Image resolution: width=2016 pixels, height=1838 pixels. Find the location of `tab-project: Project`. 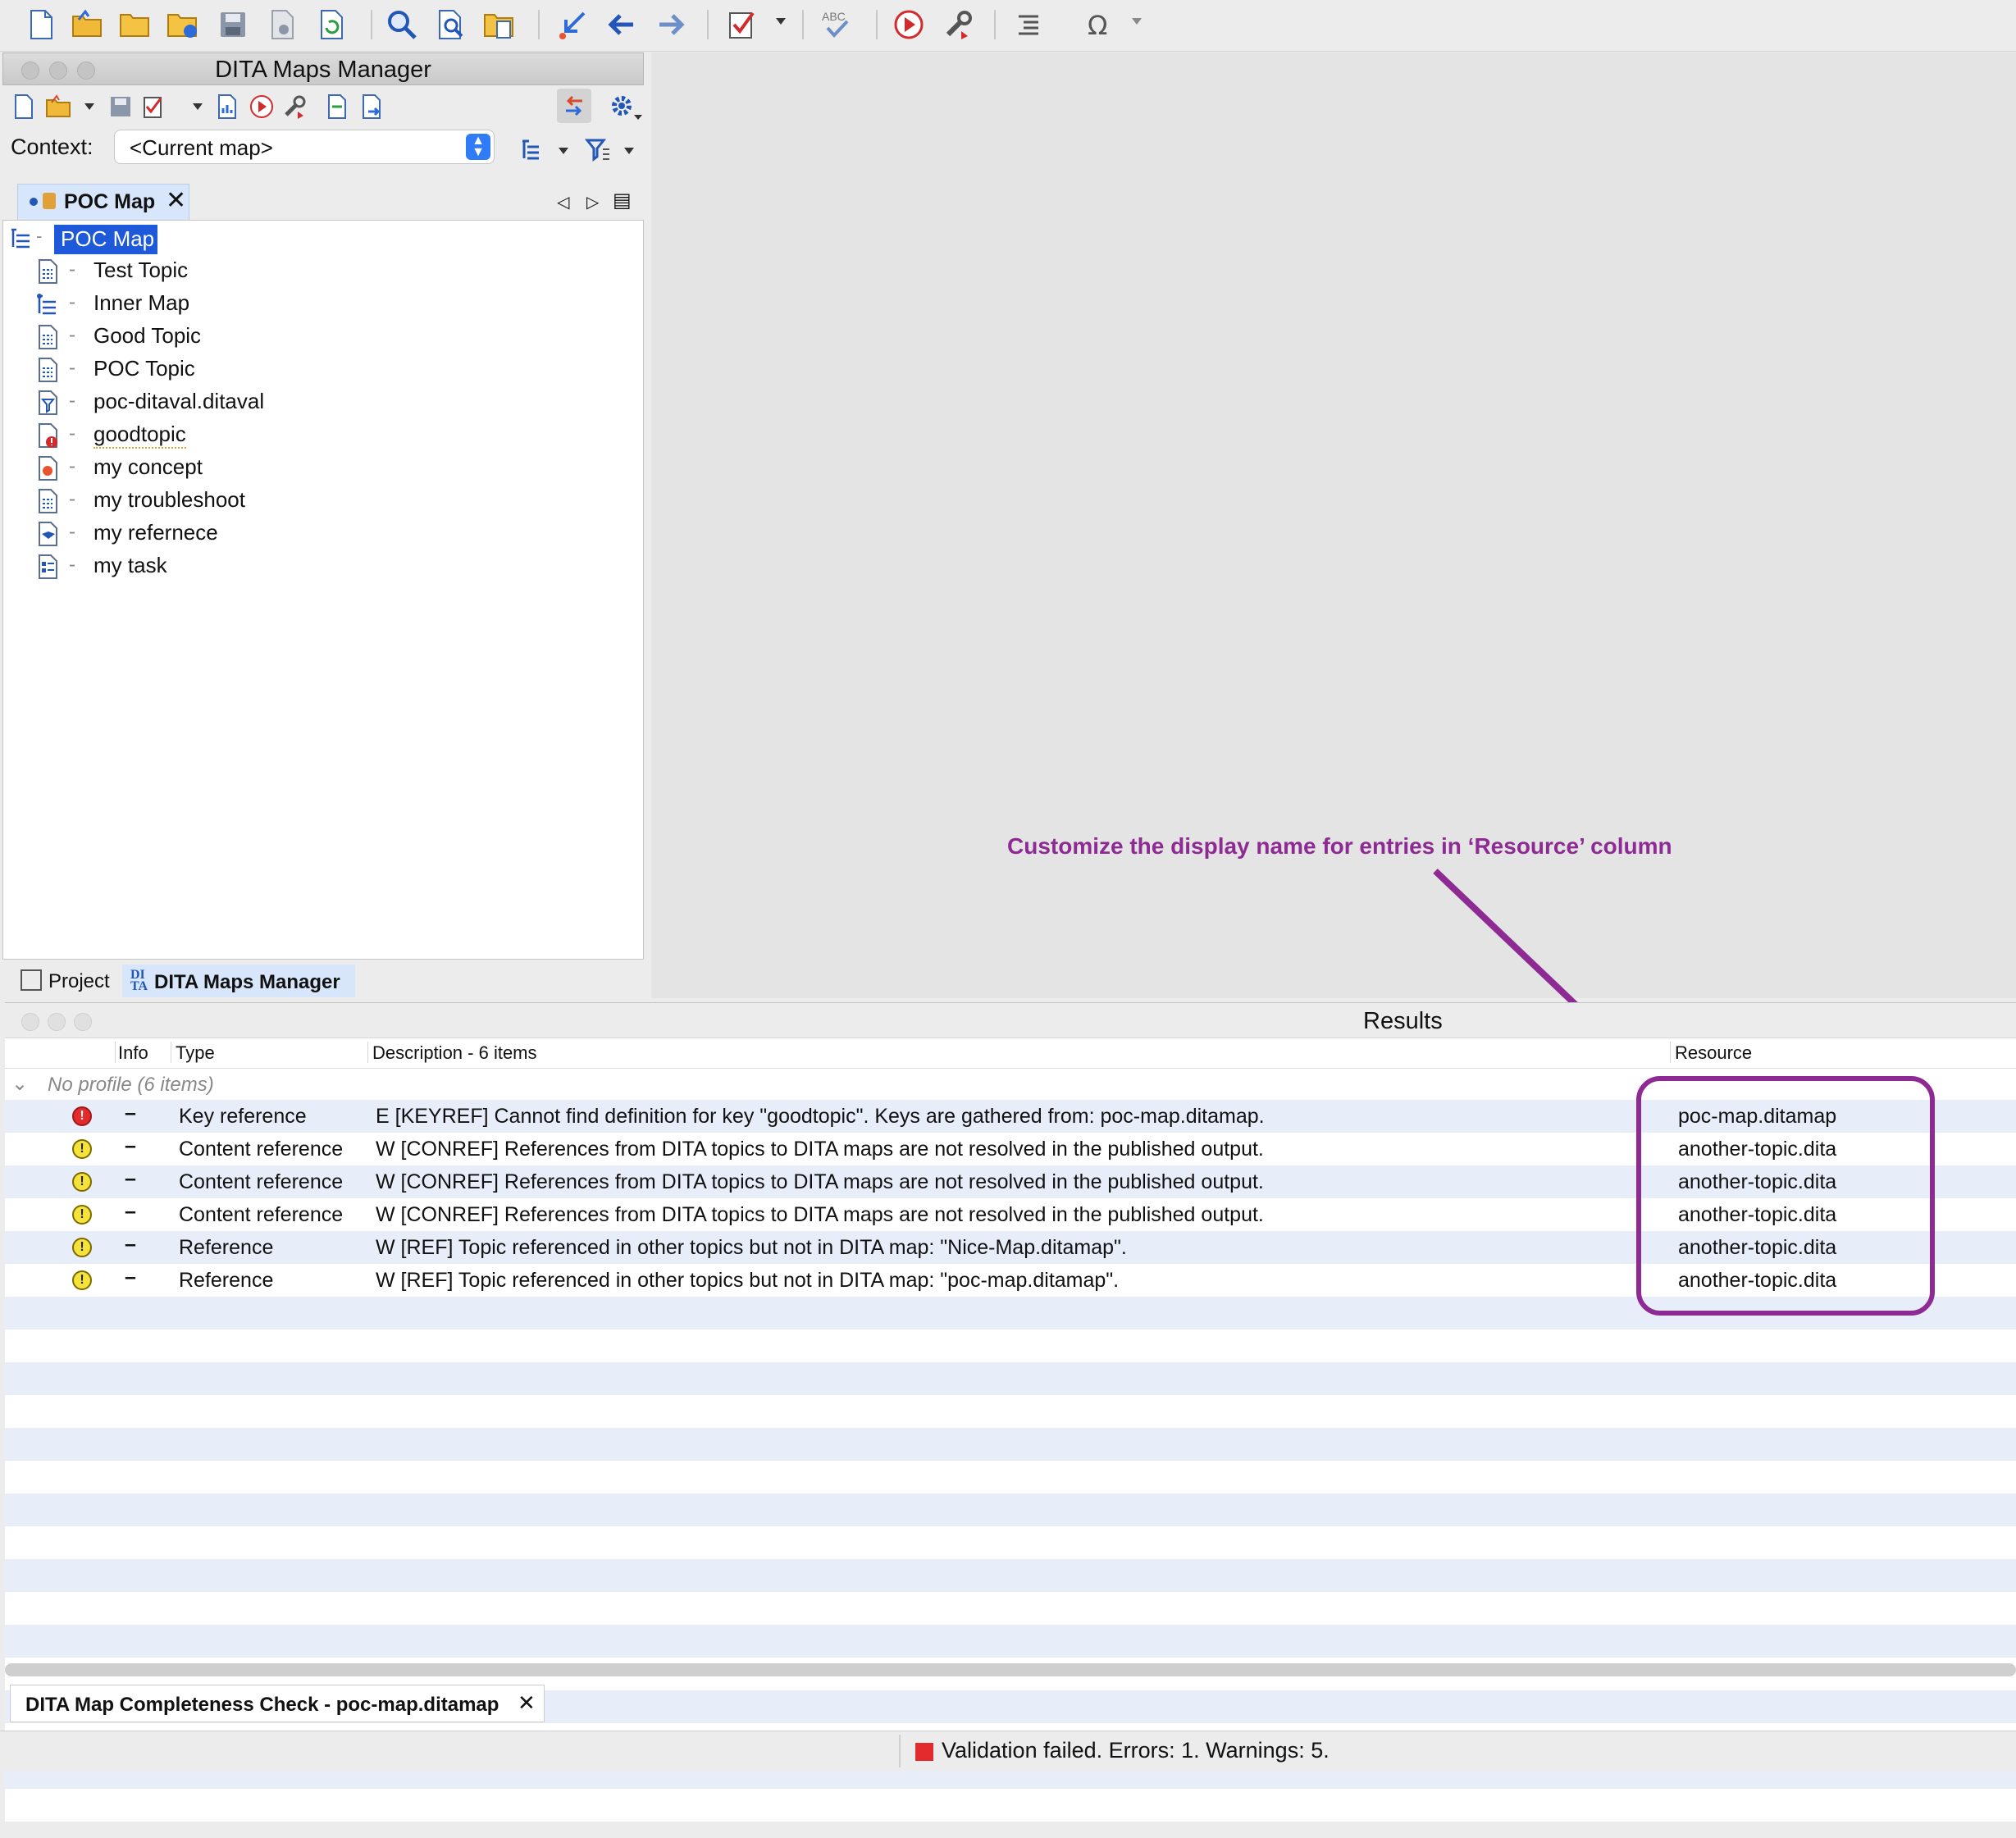

tab-project: Project is located at coordinates (70, 981).